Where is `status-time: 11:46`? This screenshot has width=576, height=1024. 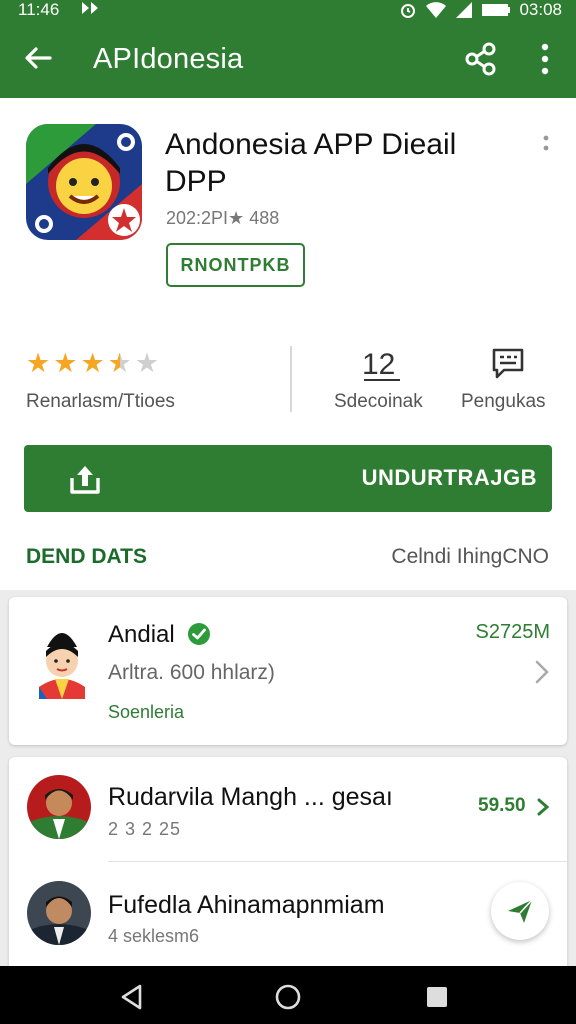 status-time: 11:46 is located at coordinates (39, 9).